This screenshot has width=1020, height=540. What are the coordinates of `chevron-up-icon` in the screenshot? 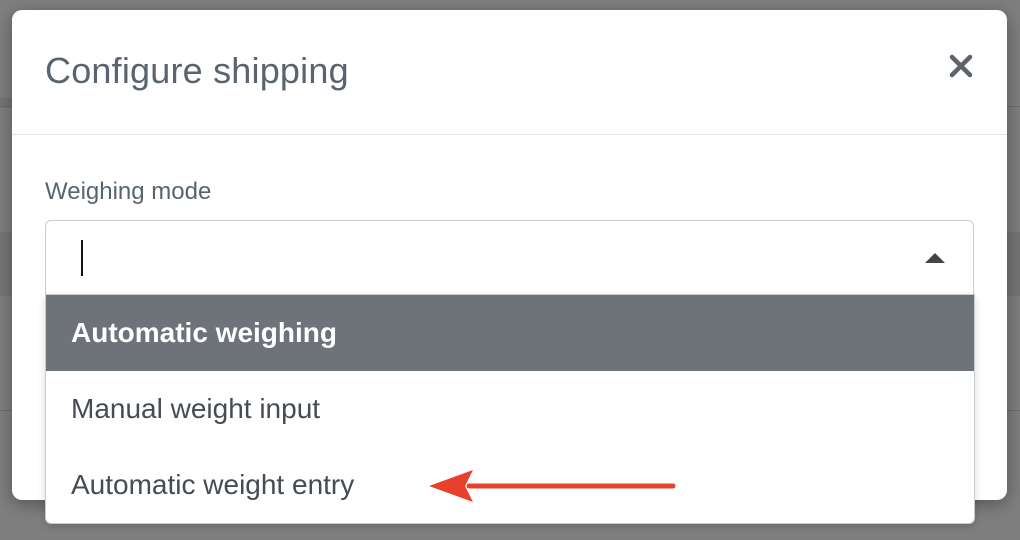 It's located at (935, 258).